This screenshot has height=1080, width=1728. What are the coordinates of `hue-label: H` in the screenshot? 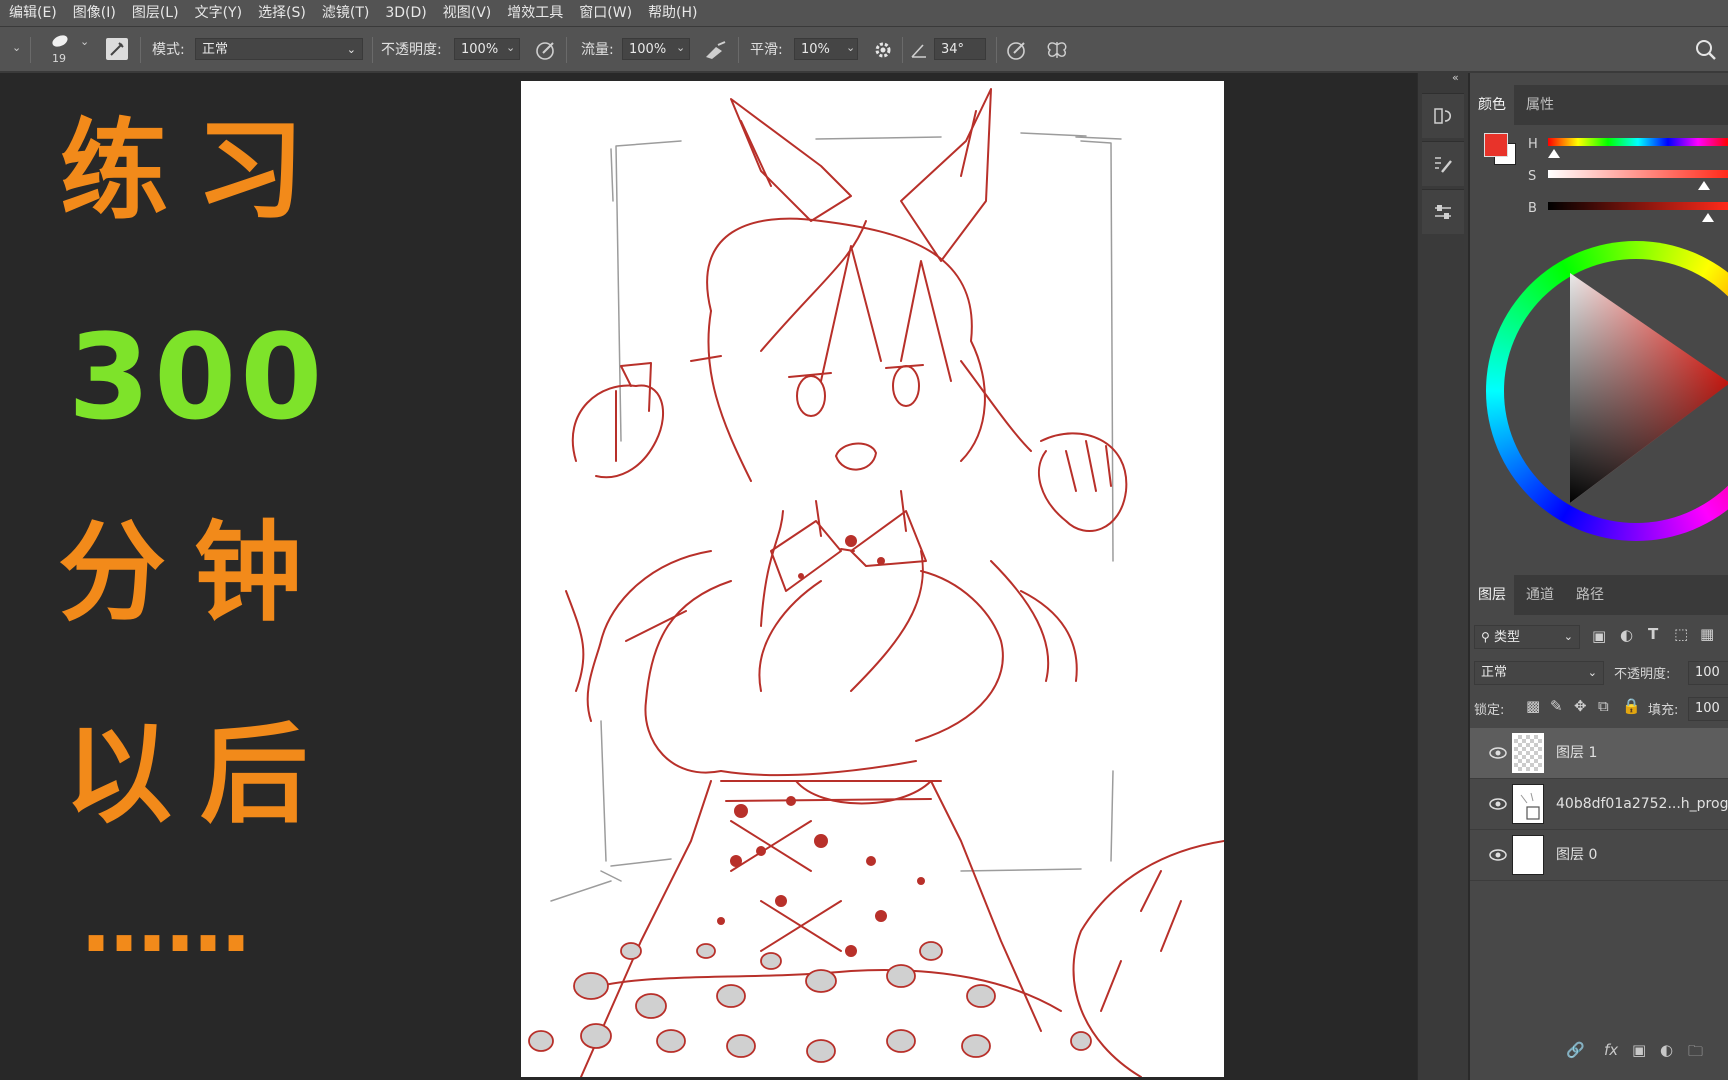 It's located at (1533, 144).